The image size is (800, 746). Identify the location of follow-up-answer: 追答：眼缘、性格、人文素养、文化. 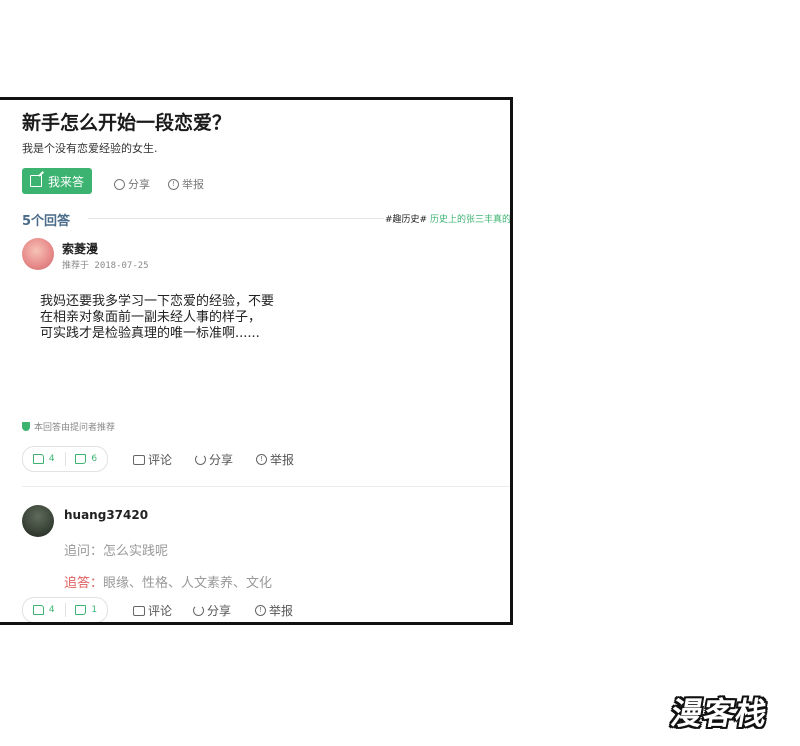
(168, 581).